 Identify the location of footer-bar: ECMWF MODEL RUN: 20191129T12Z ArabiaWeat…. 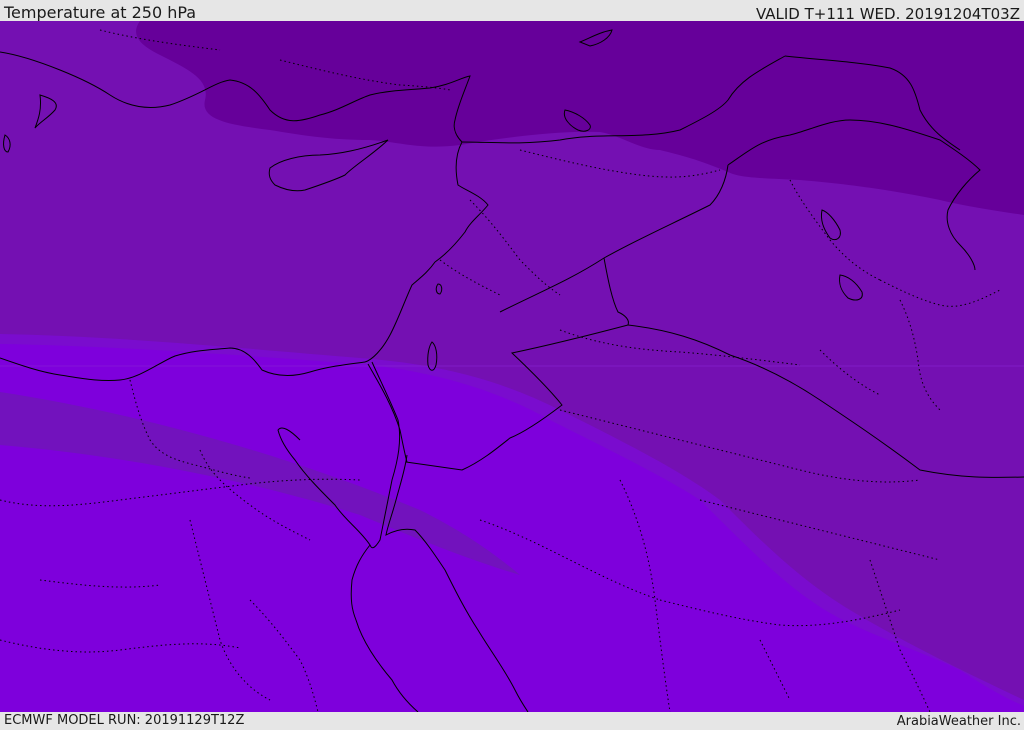
(512, 720).